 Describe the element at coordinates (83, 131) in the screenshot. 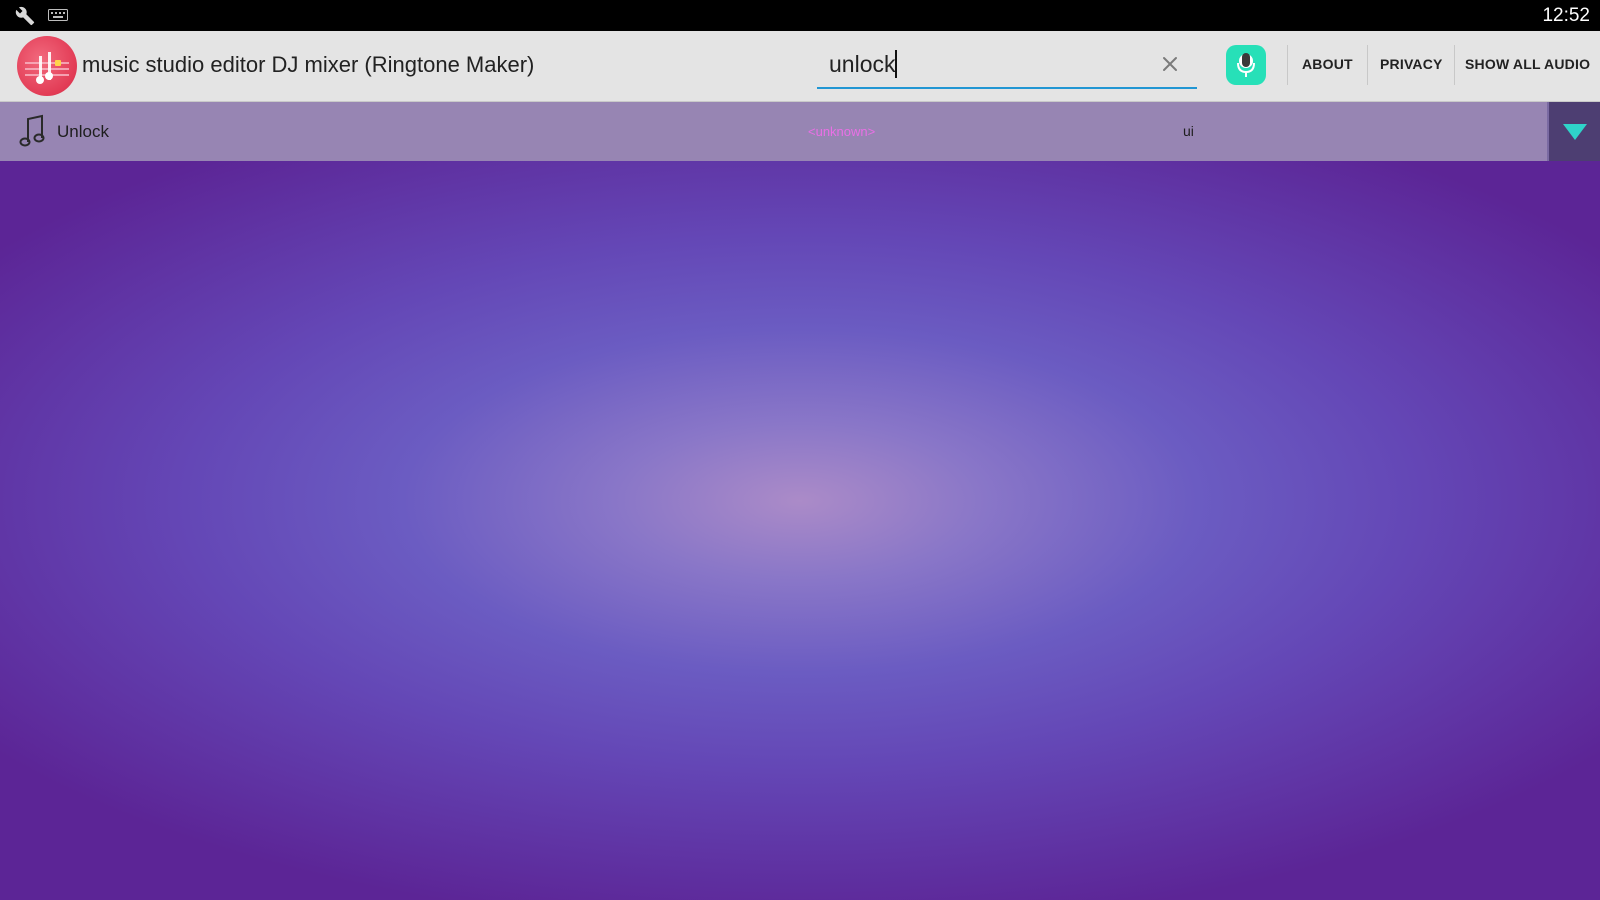

I see `song-title: Unlock` at that location.